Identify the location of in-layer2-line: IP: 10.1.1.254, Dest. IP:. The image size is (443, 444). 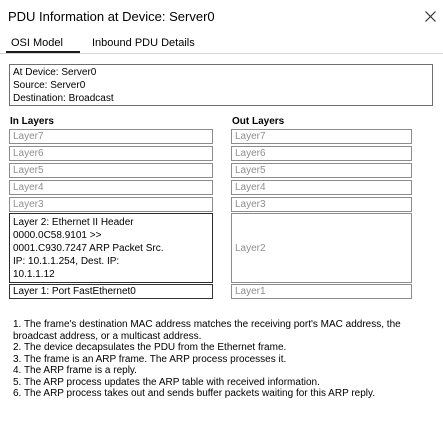
(66, 261).